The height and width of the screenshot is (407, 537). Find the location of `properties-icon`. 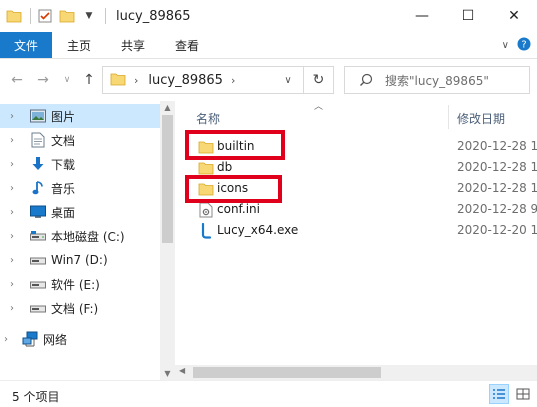

properties-icon is located at coordinates (45, 16).